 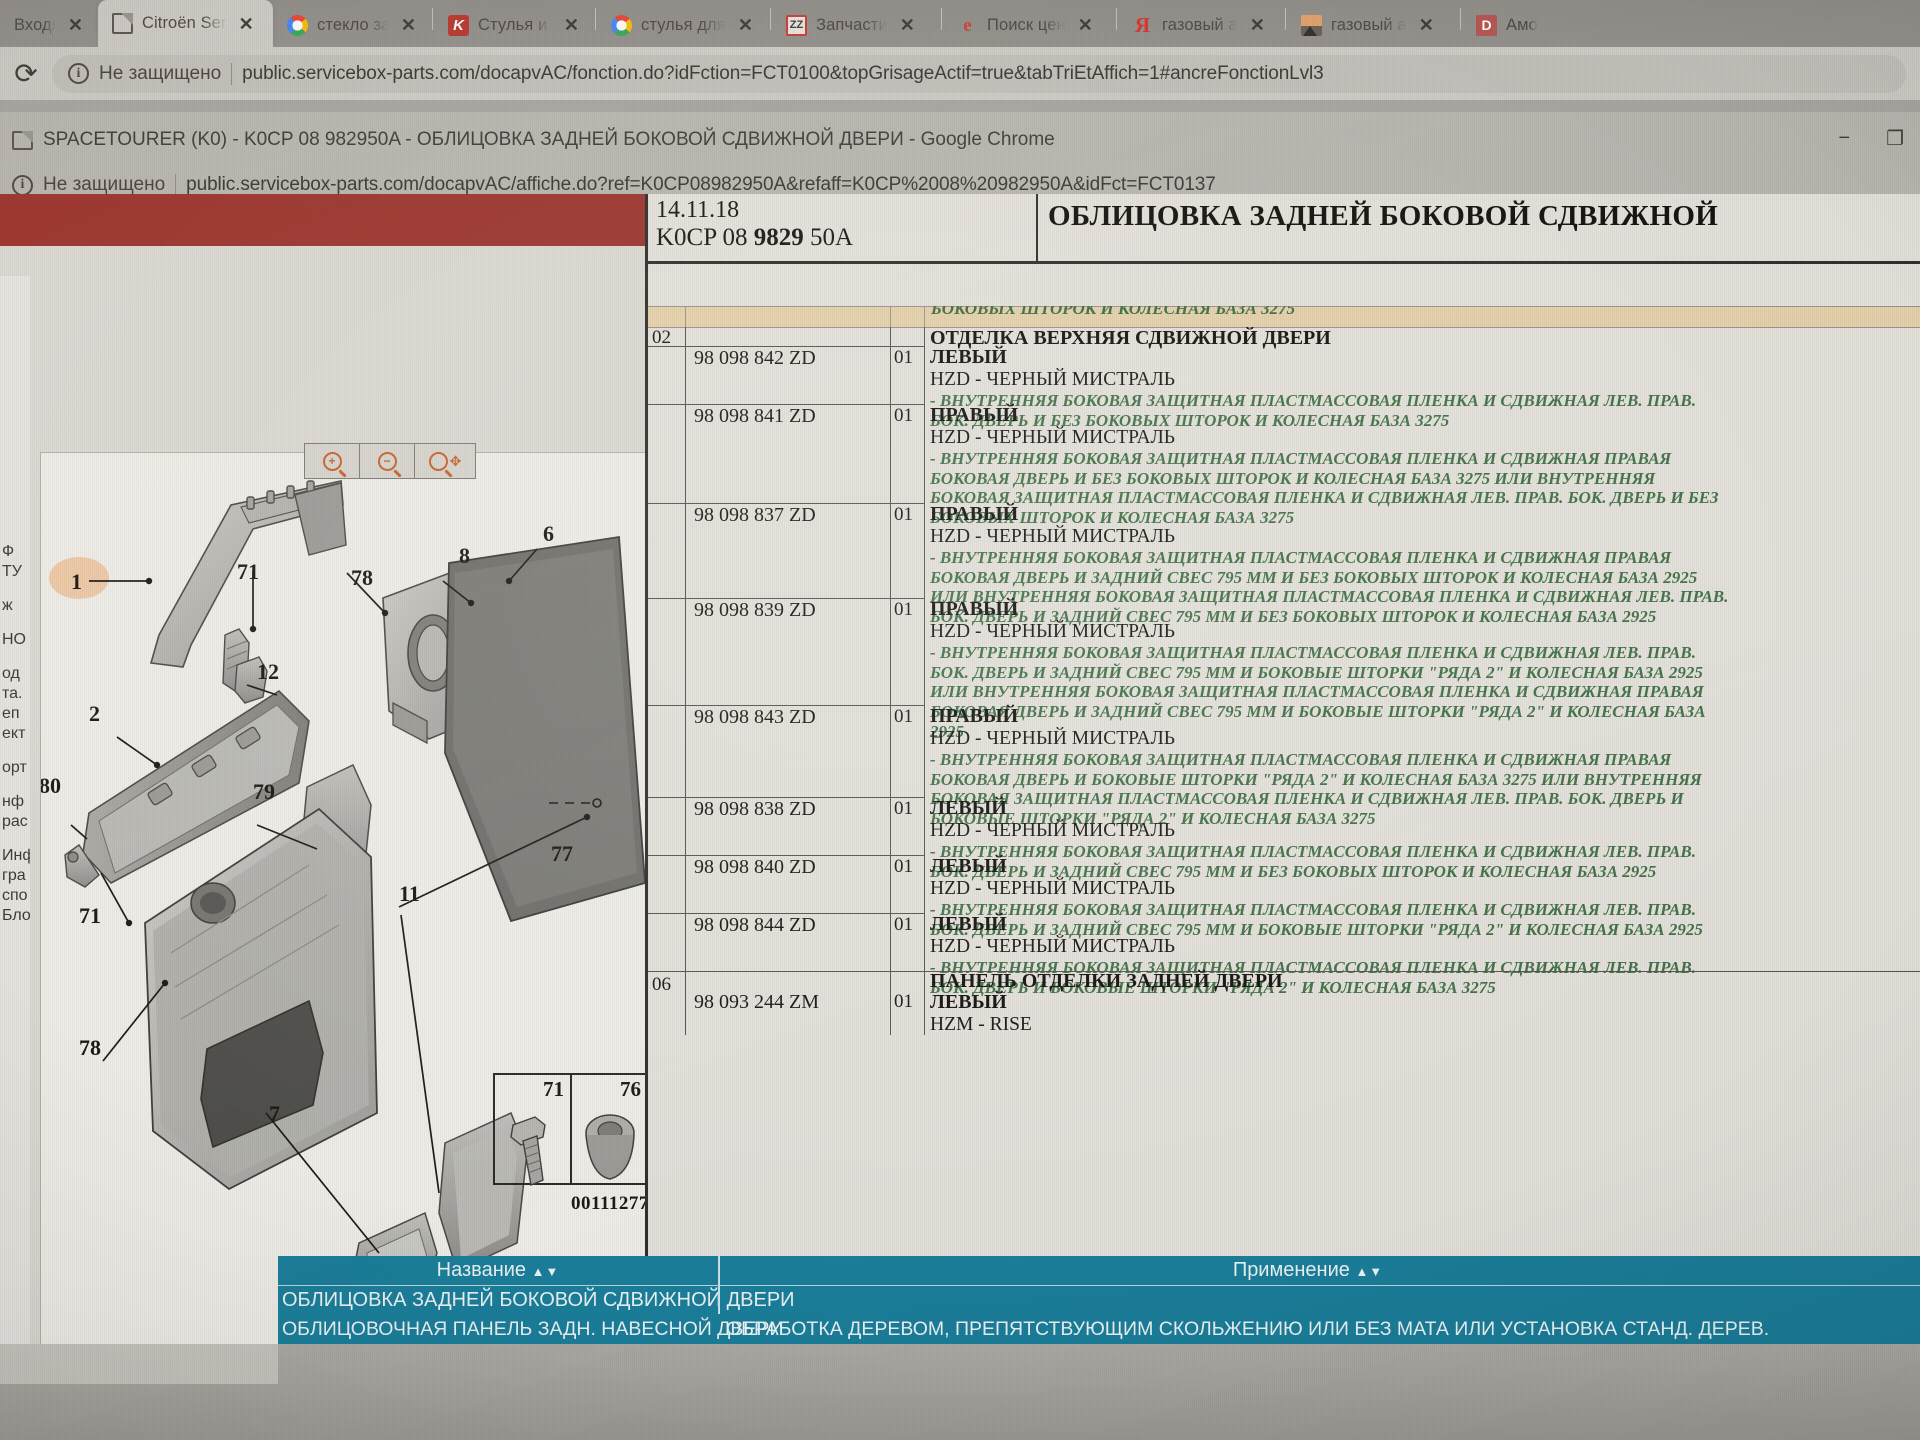 What do you see at coordinates (26, 73) in the screenshot?
I see `reload-icon: ⟳` at bounding box center [26, 73].